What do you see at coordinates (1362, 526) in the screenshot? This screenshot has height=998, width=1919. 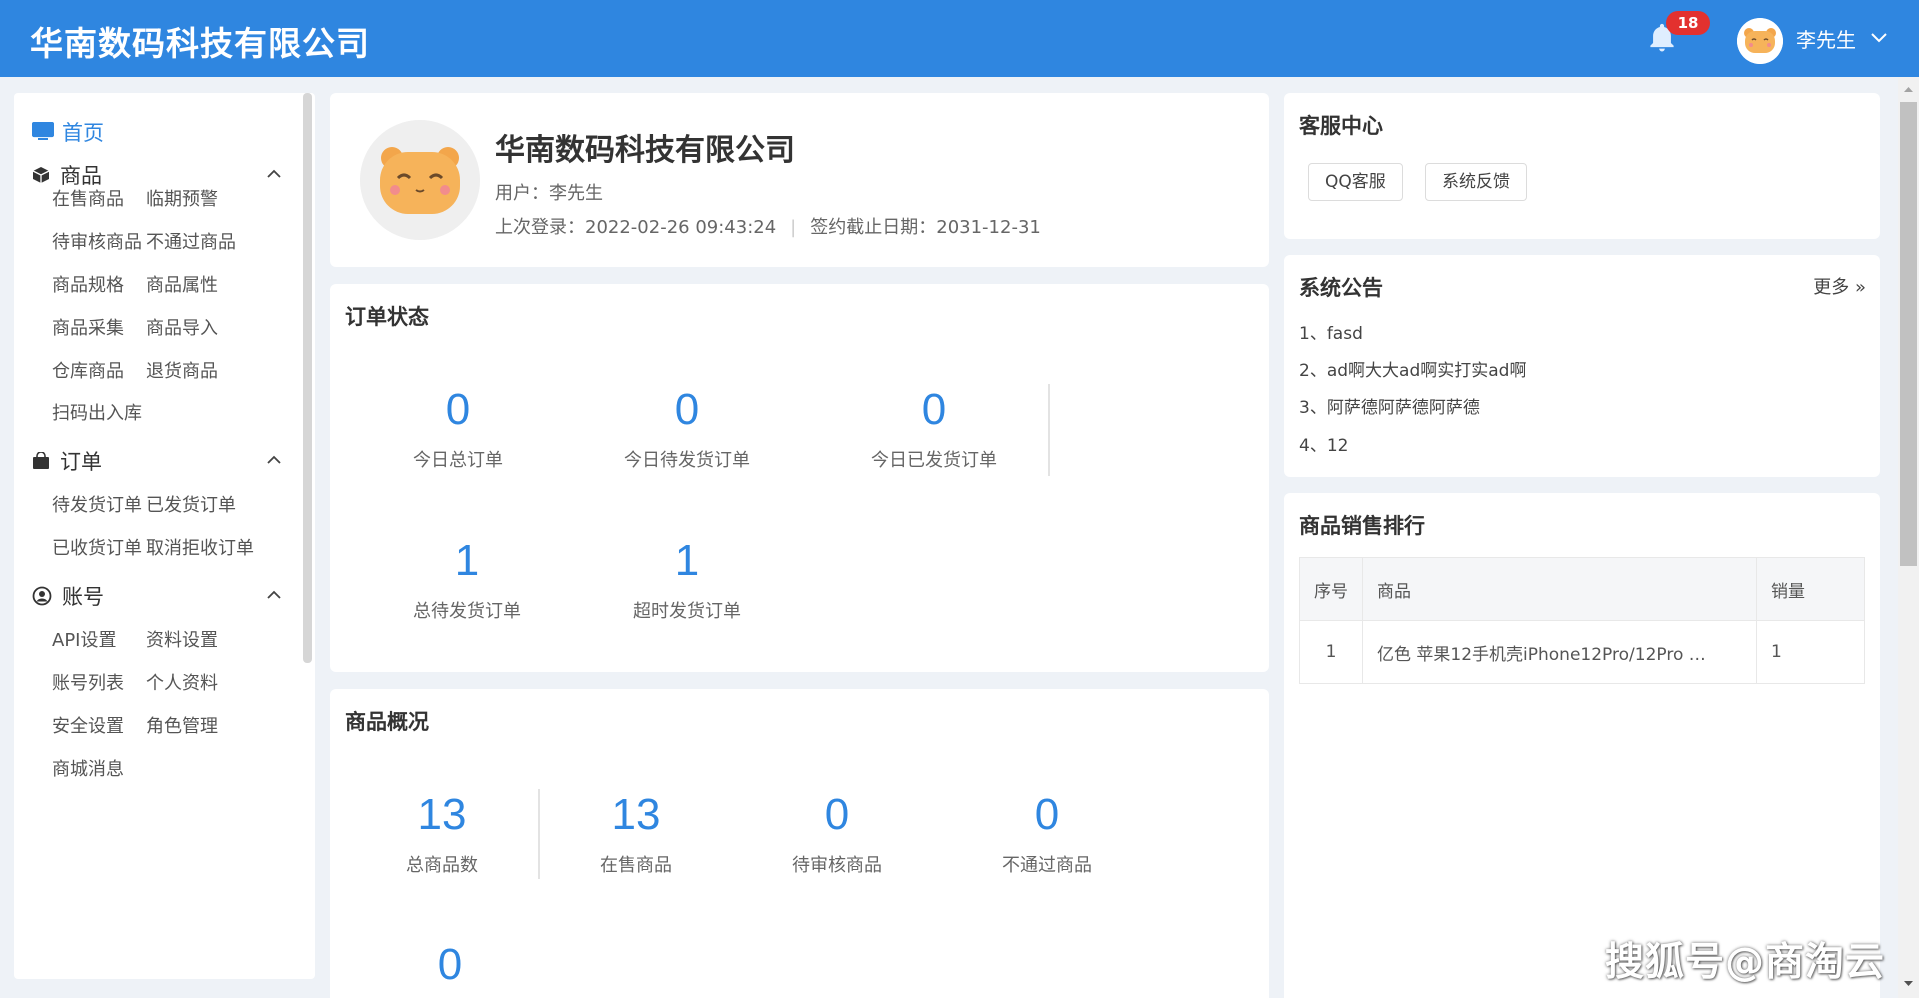 I see `section-title: 商品销售排行` at bounding box center [1362, 526].